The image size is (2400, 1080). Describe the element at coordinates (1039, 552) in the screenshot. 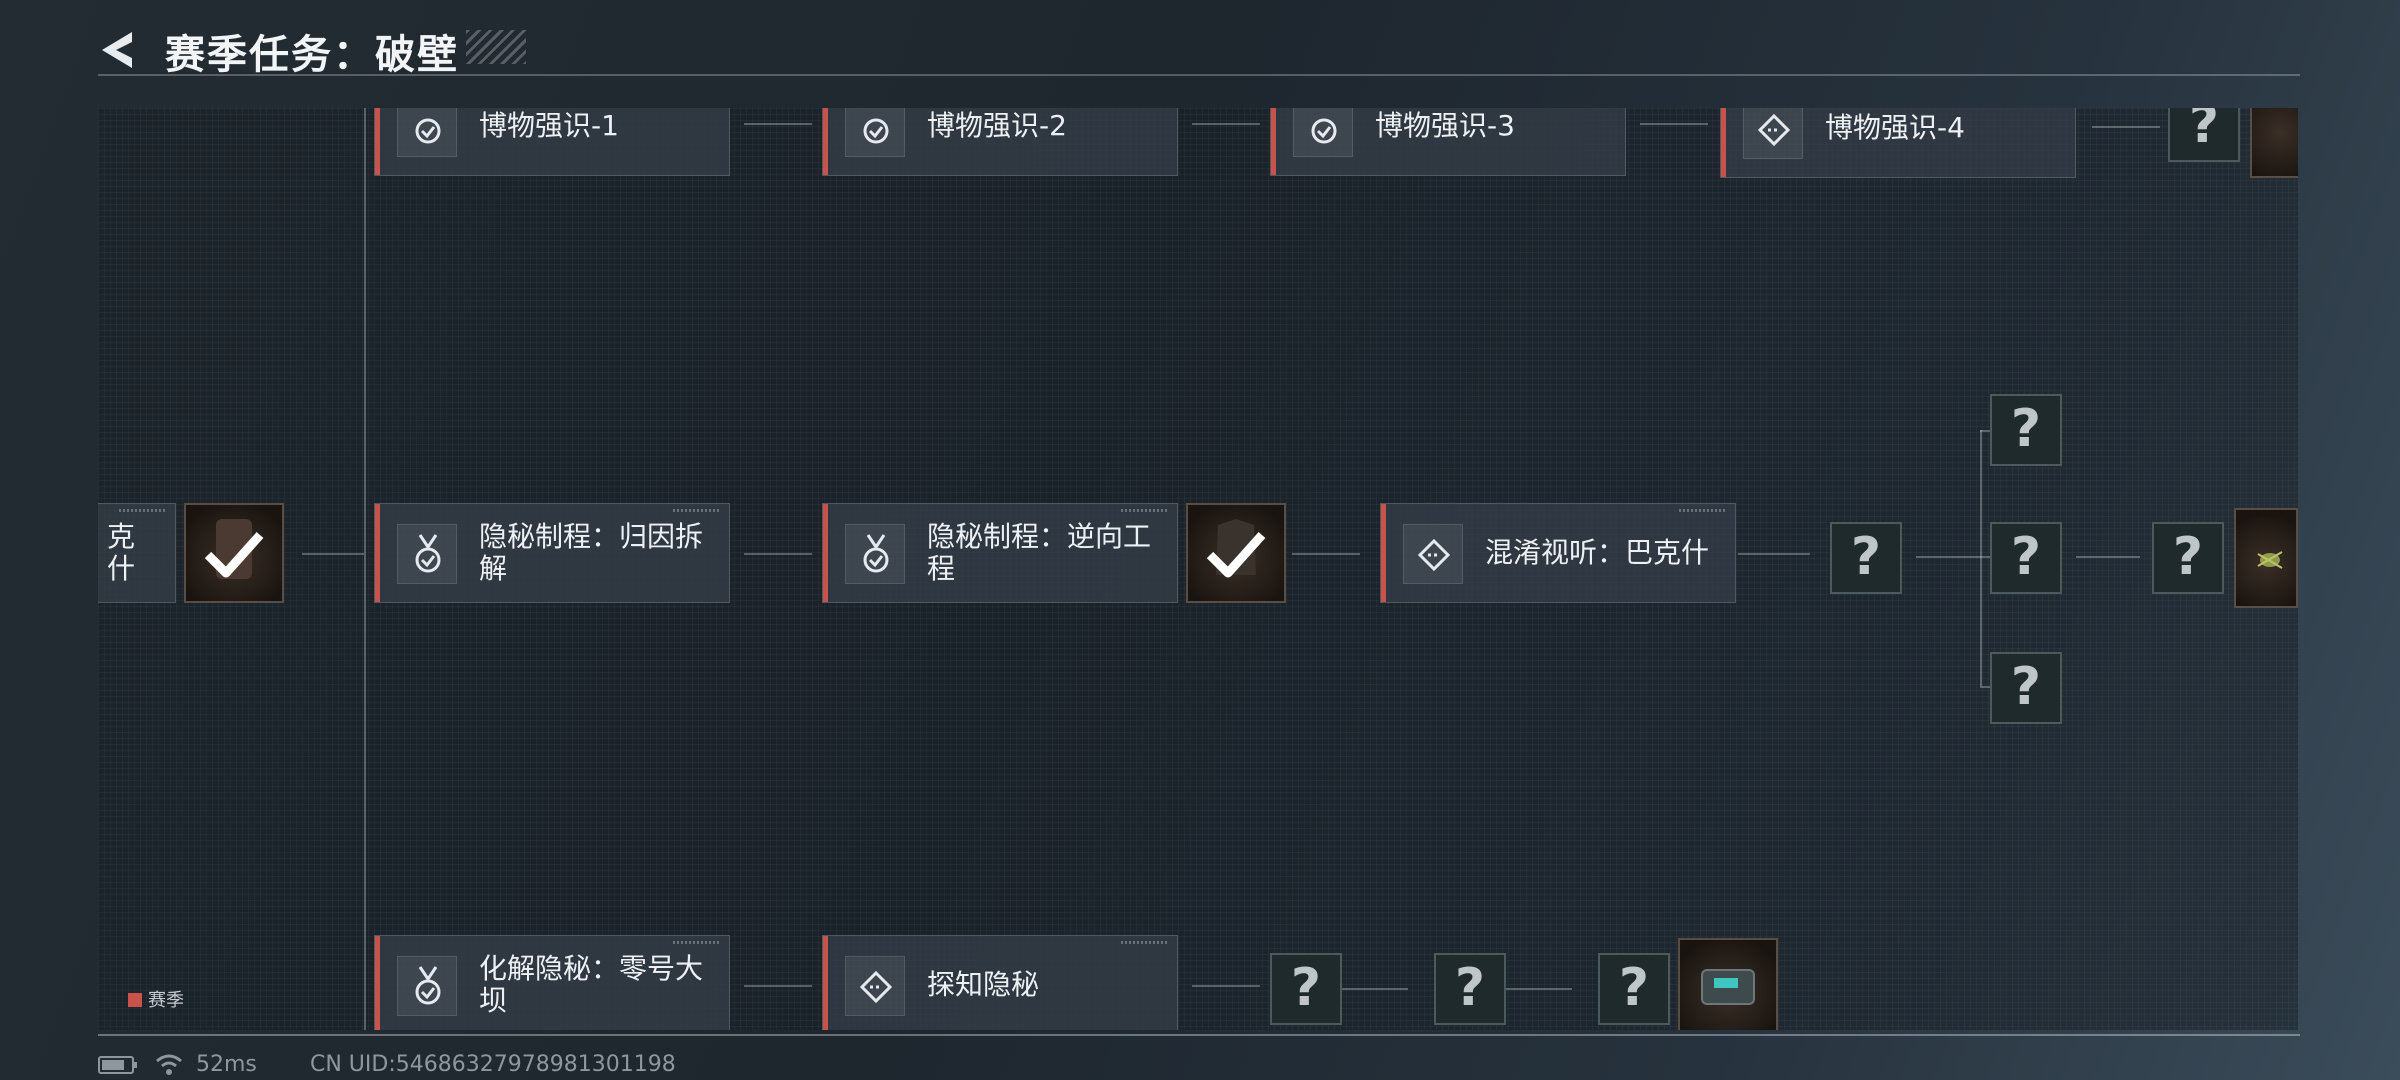

I see `task-label: 隐秘制程：逆向工程` at that location.